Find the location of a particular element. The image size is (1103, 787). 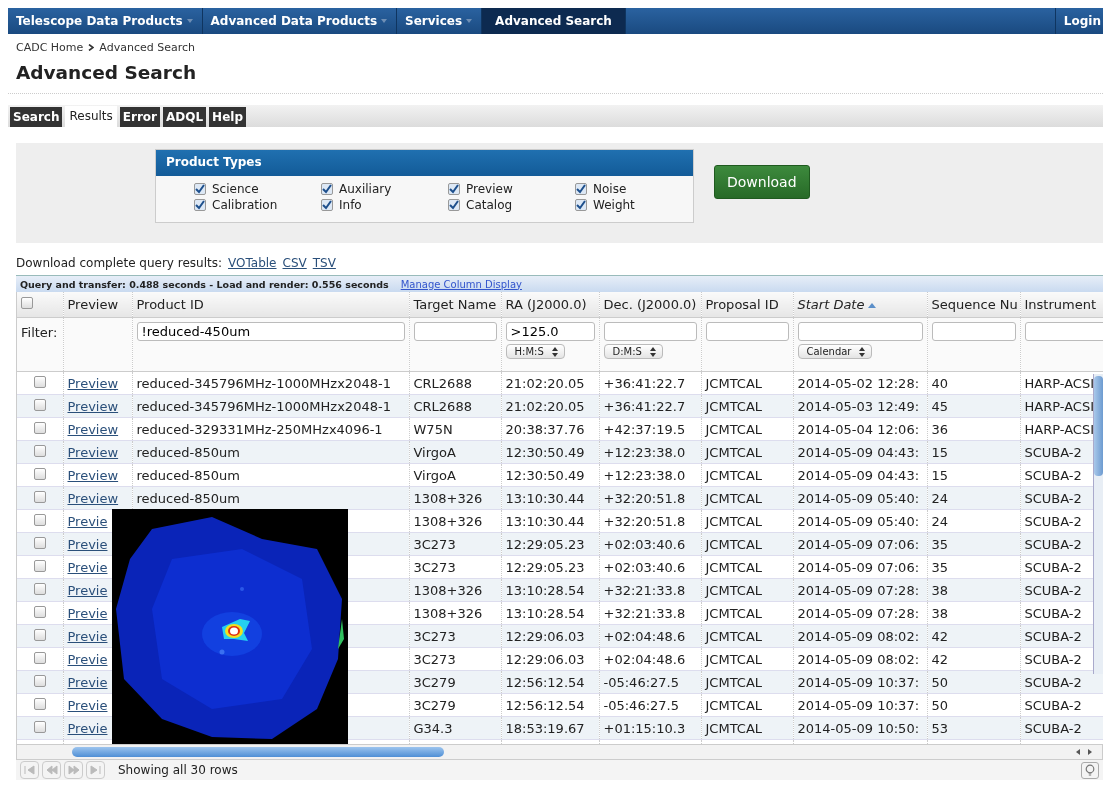

lightbulb-icon is located at coordinates (1090, 770).